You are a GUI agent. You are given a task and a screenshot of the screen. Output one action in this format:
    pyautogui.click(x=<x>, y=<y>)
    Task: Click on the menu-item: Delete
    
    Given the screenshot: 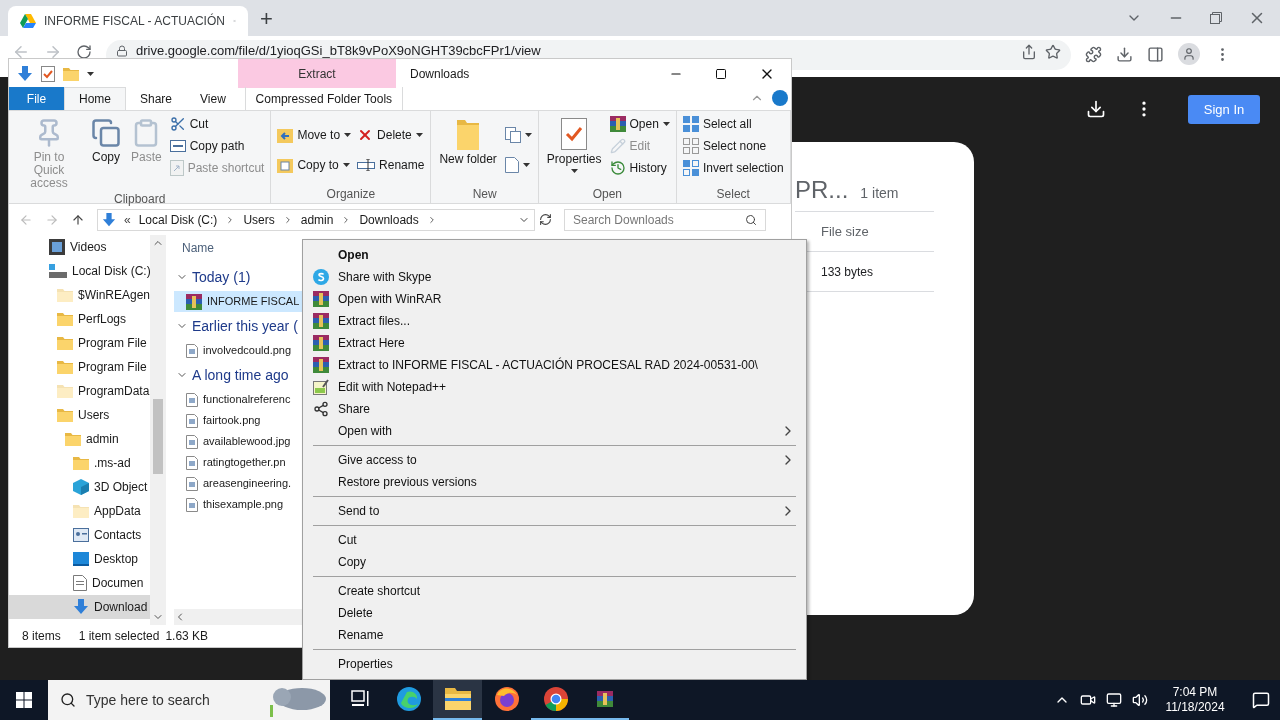 What is the action you would take?
    pyautogui.click(x=554, y=613)
    